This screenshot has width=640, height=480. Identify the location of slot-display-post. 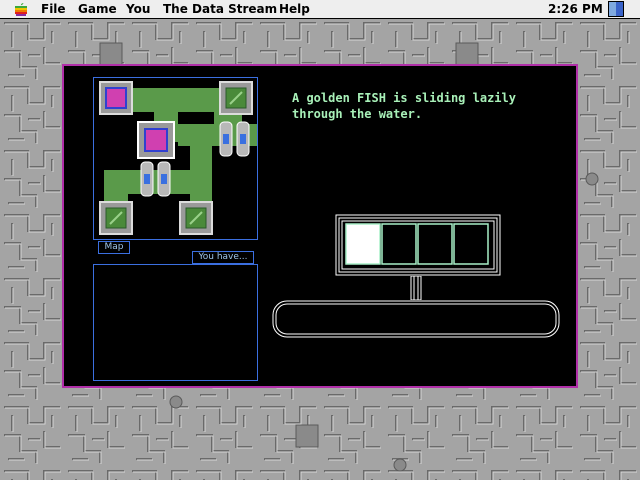
(416, 288).